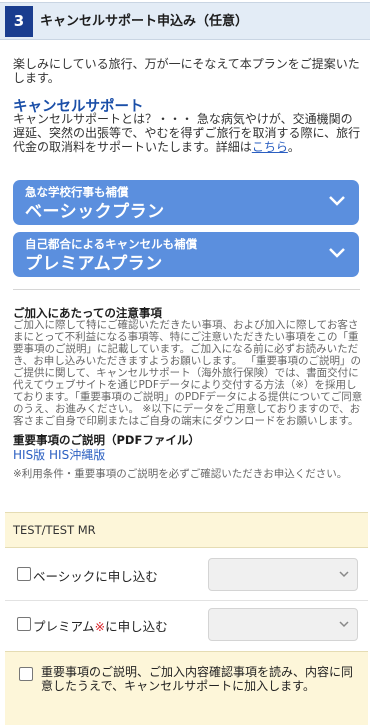 Image resolution: width=375 pixels, height=725 pixels. I want to click on basic-apply-checkbox, so click(24, 574).